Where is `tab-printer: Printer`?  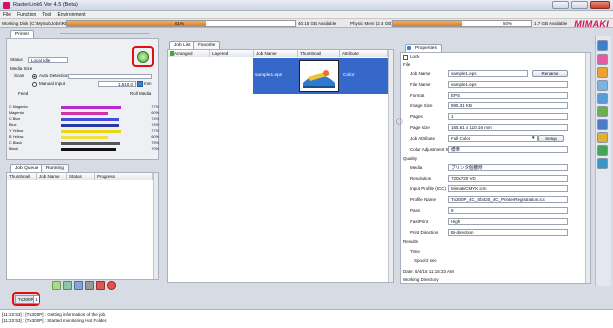 tab-printer: Printer is located at coordinates (22, 34).